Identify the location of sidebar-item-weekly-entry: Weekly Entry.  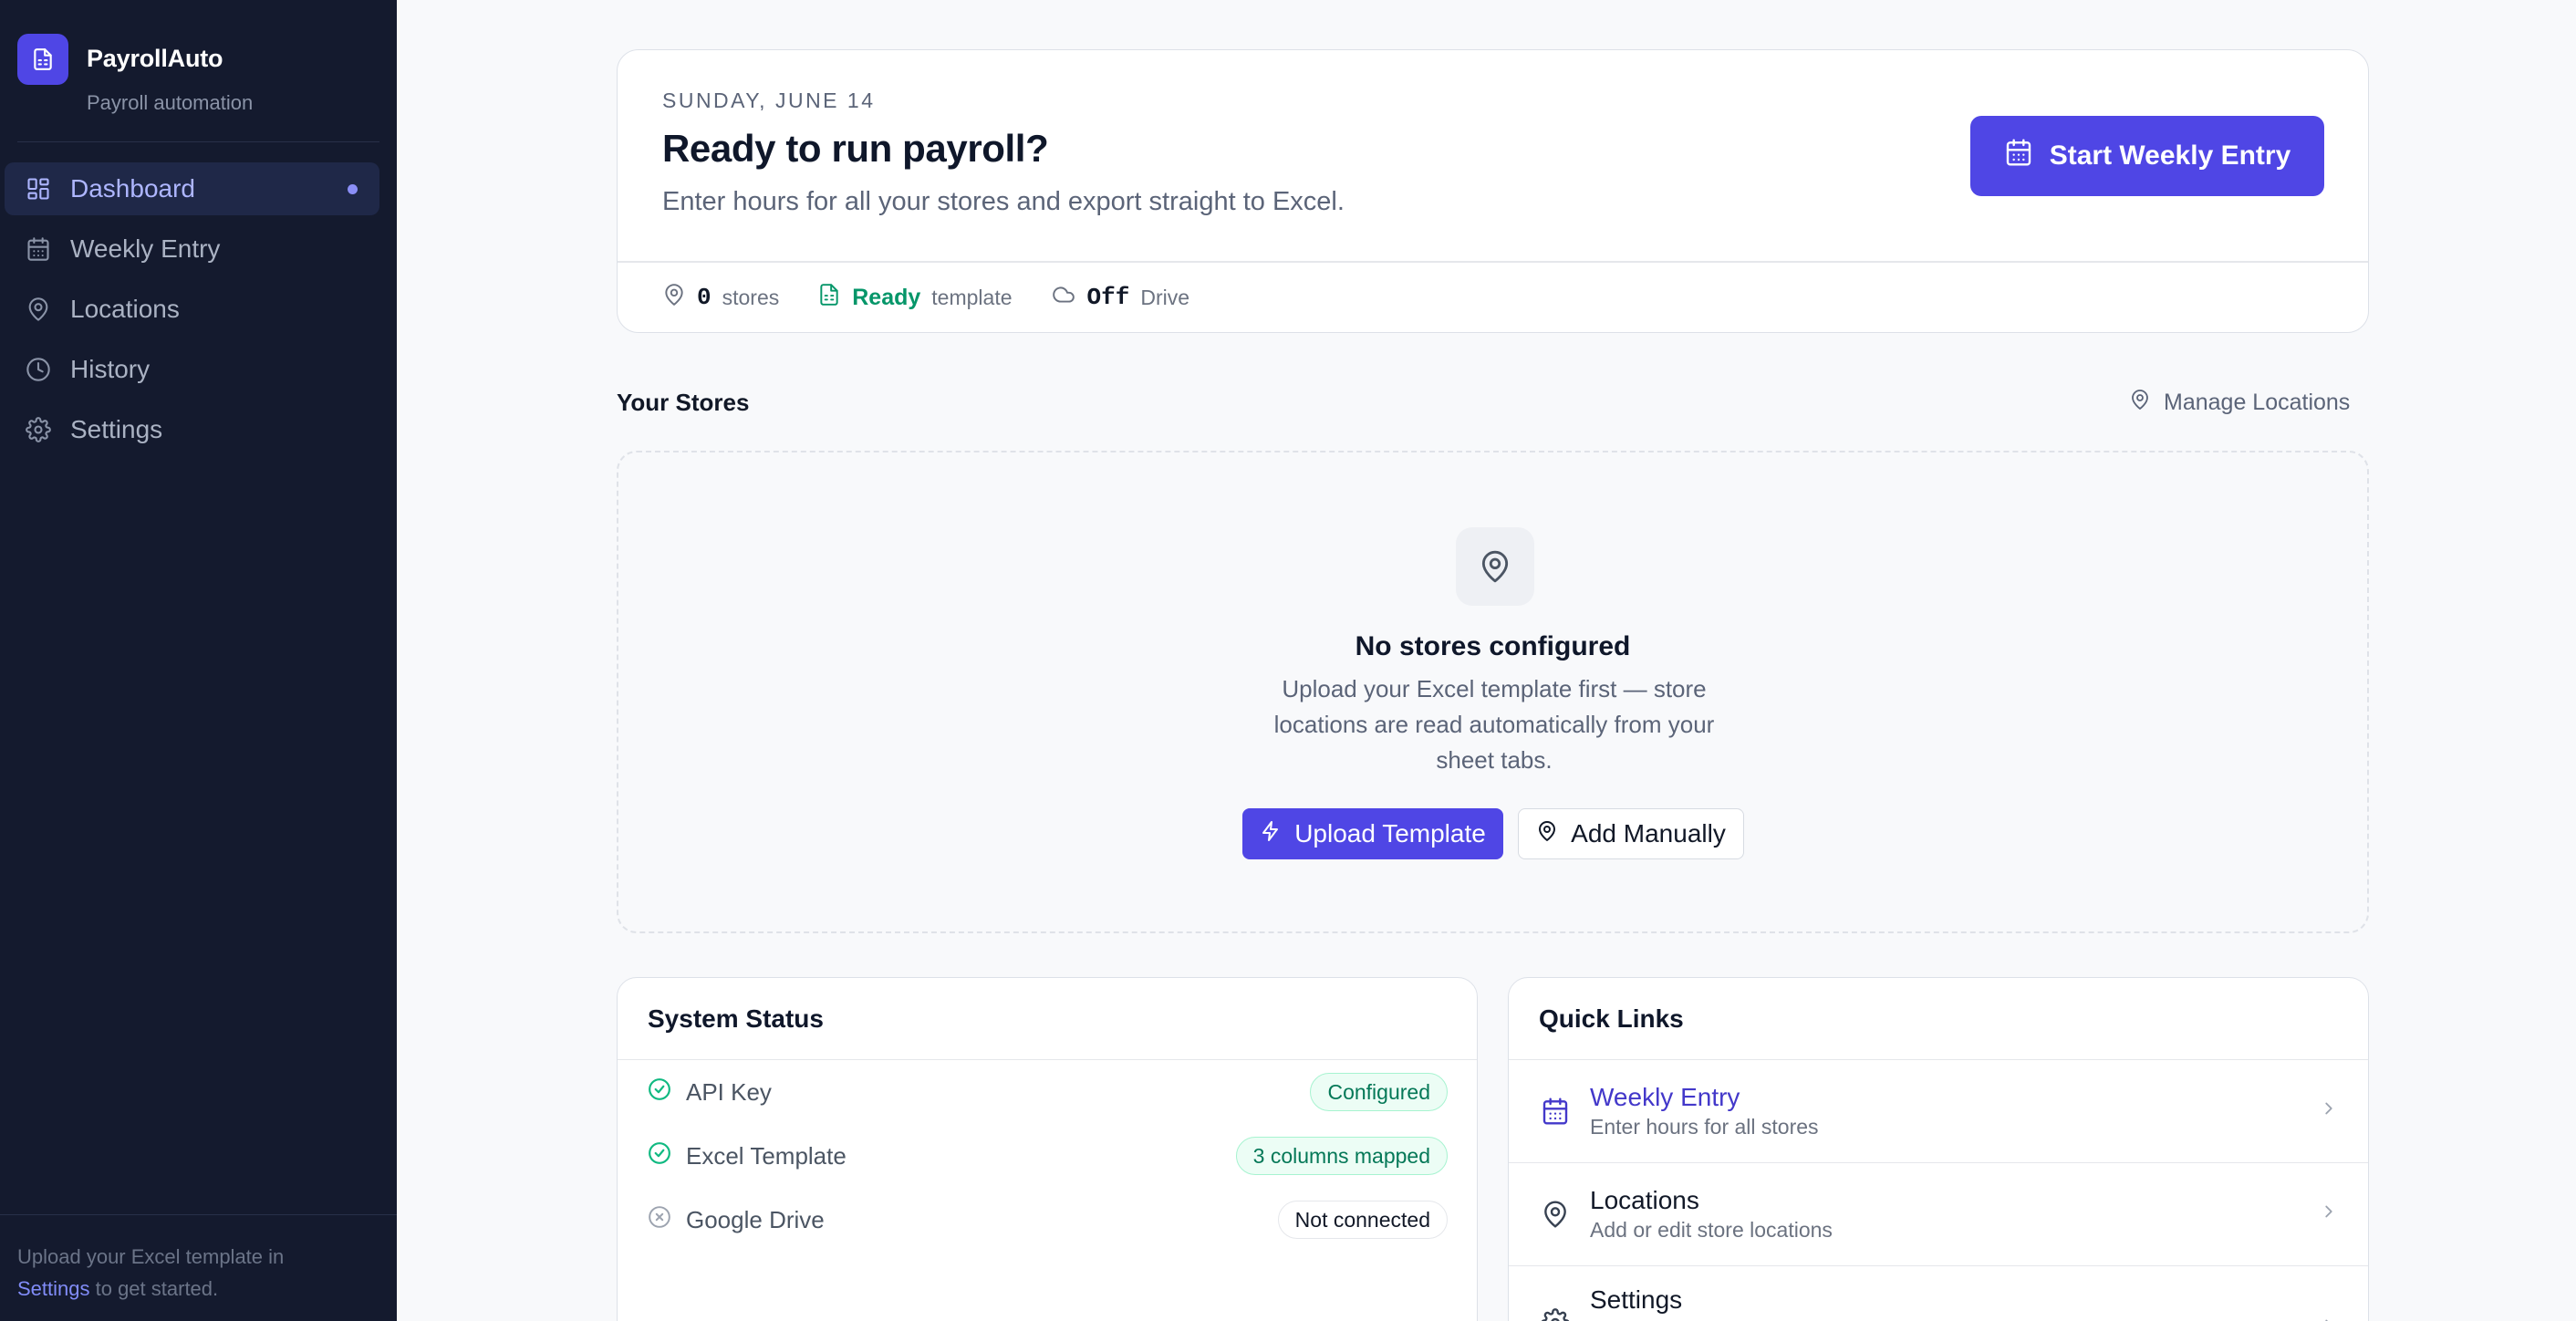
(192, 249).